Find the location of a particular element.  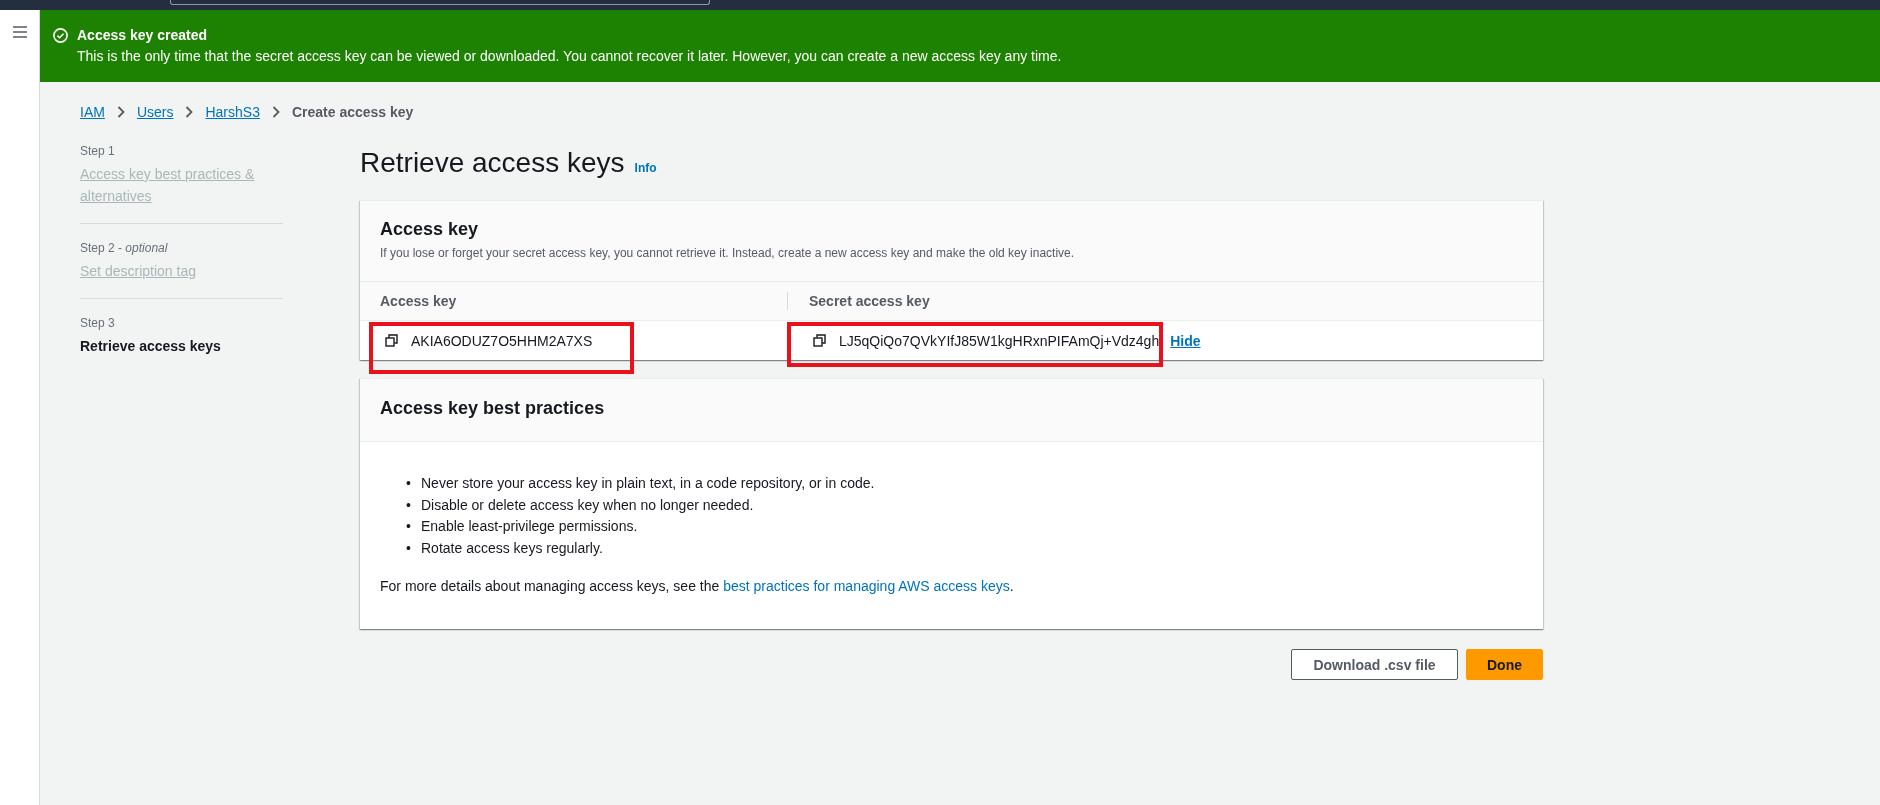

practice-item: Rotate access keys regularly. is located at coordinates (512, 548).